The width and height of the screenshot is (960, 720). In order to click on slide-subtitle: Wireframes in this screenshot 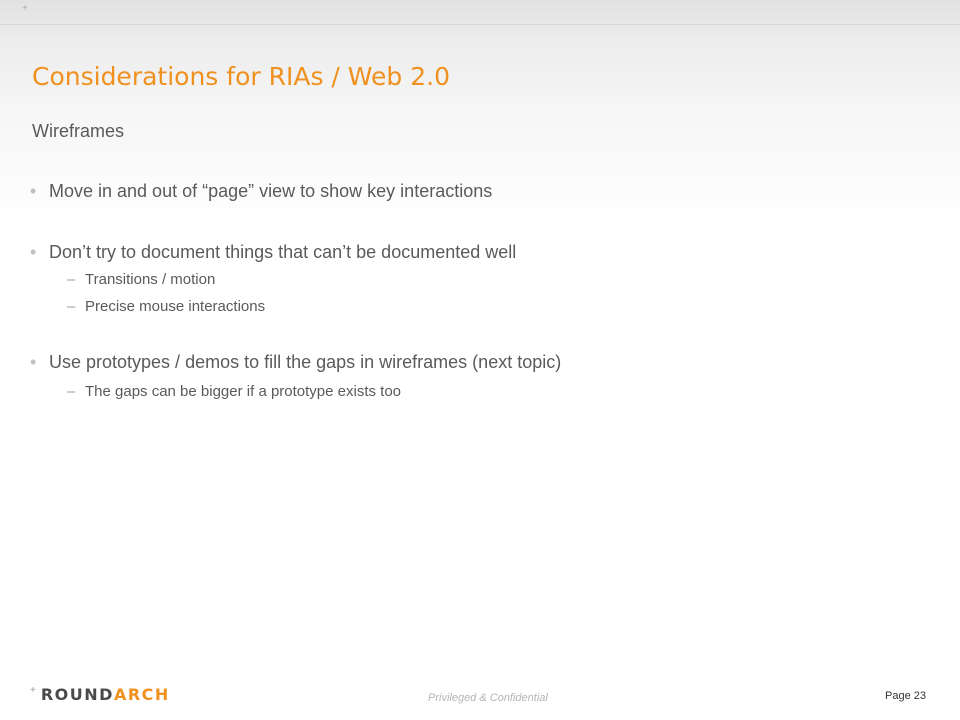, I will do `click(78, 131)`.